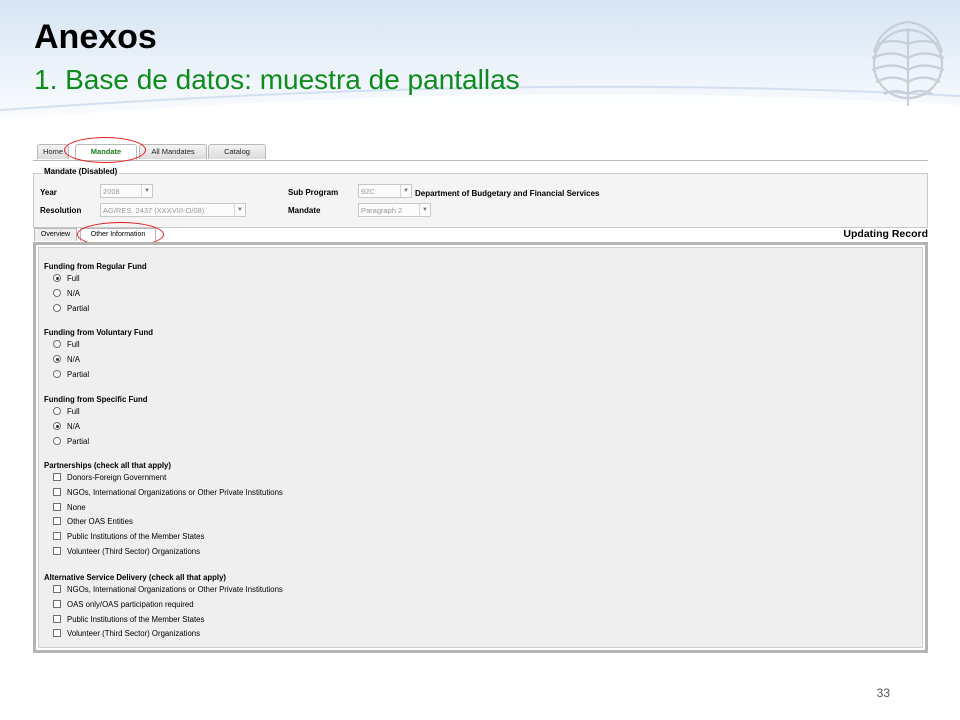 The image size is (960, 720). What do you see at coordinates (480, 152) in the screenshot?
I see `main-tab-bar: Home Mandate All Mandates Catalog` at bounding box center [480, 152].